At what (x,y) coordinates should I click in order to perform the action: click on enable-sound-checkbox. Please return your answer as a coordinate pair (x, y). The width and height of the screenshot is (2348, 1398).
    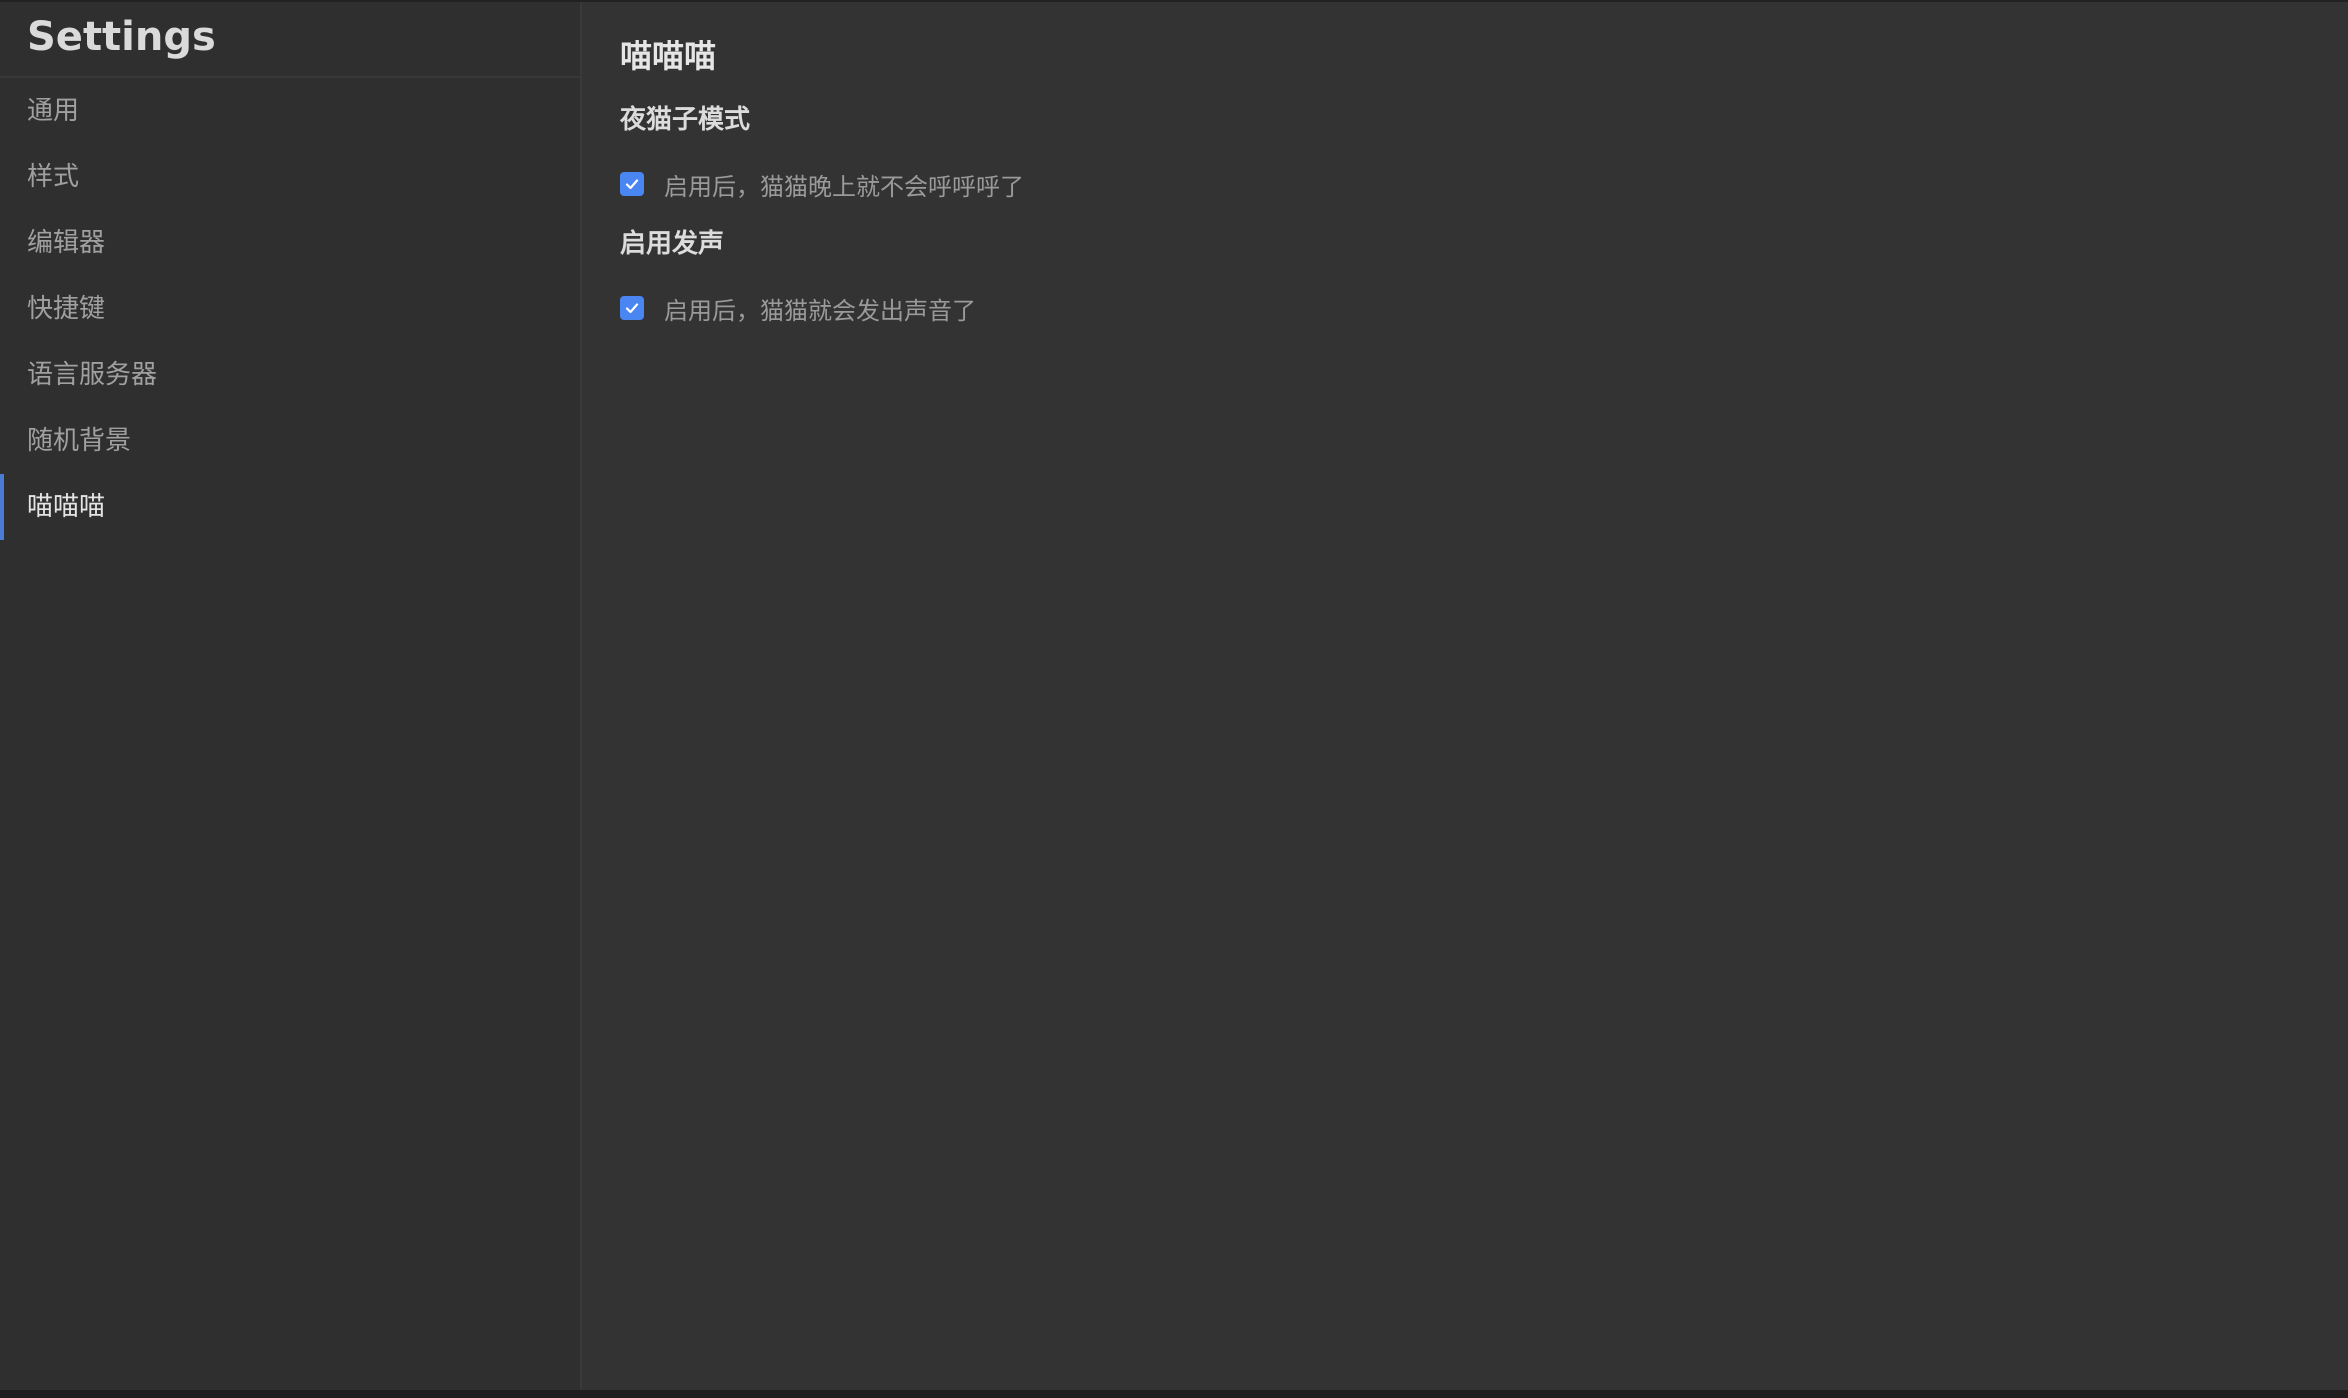
    Looking at the image, I should click on (632, 308).